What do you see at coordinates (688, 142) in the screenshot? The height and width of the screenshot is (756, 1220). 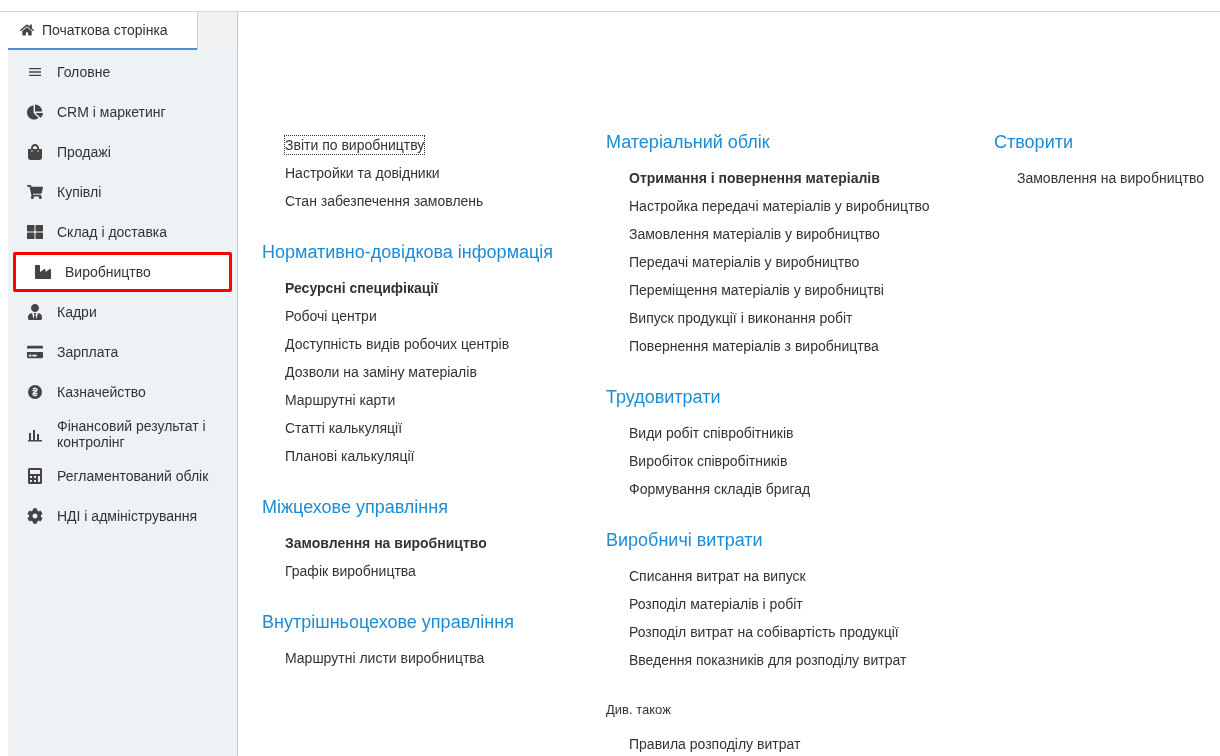 I see `section-heading: Матеріальний облік` at bounding box center [688, 142].